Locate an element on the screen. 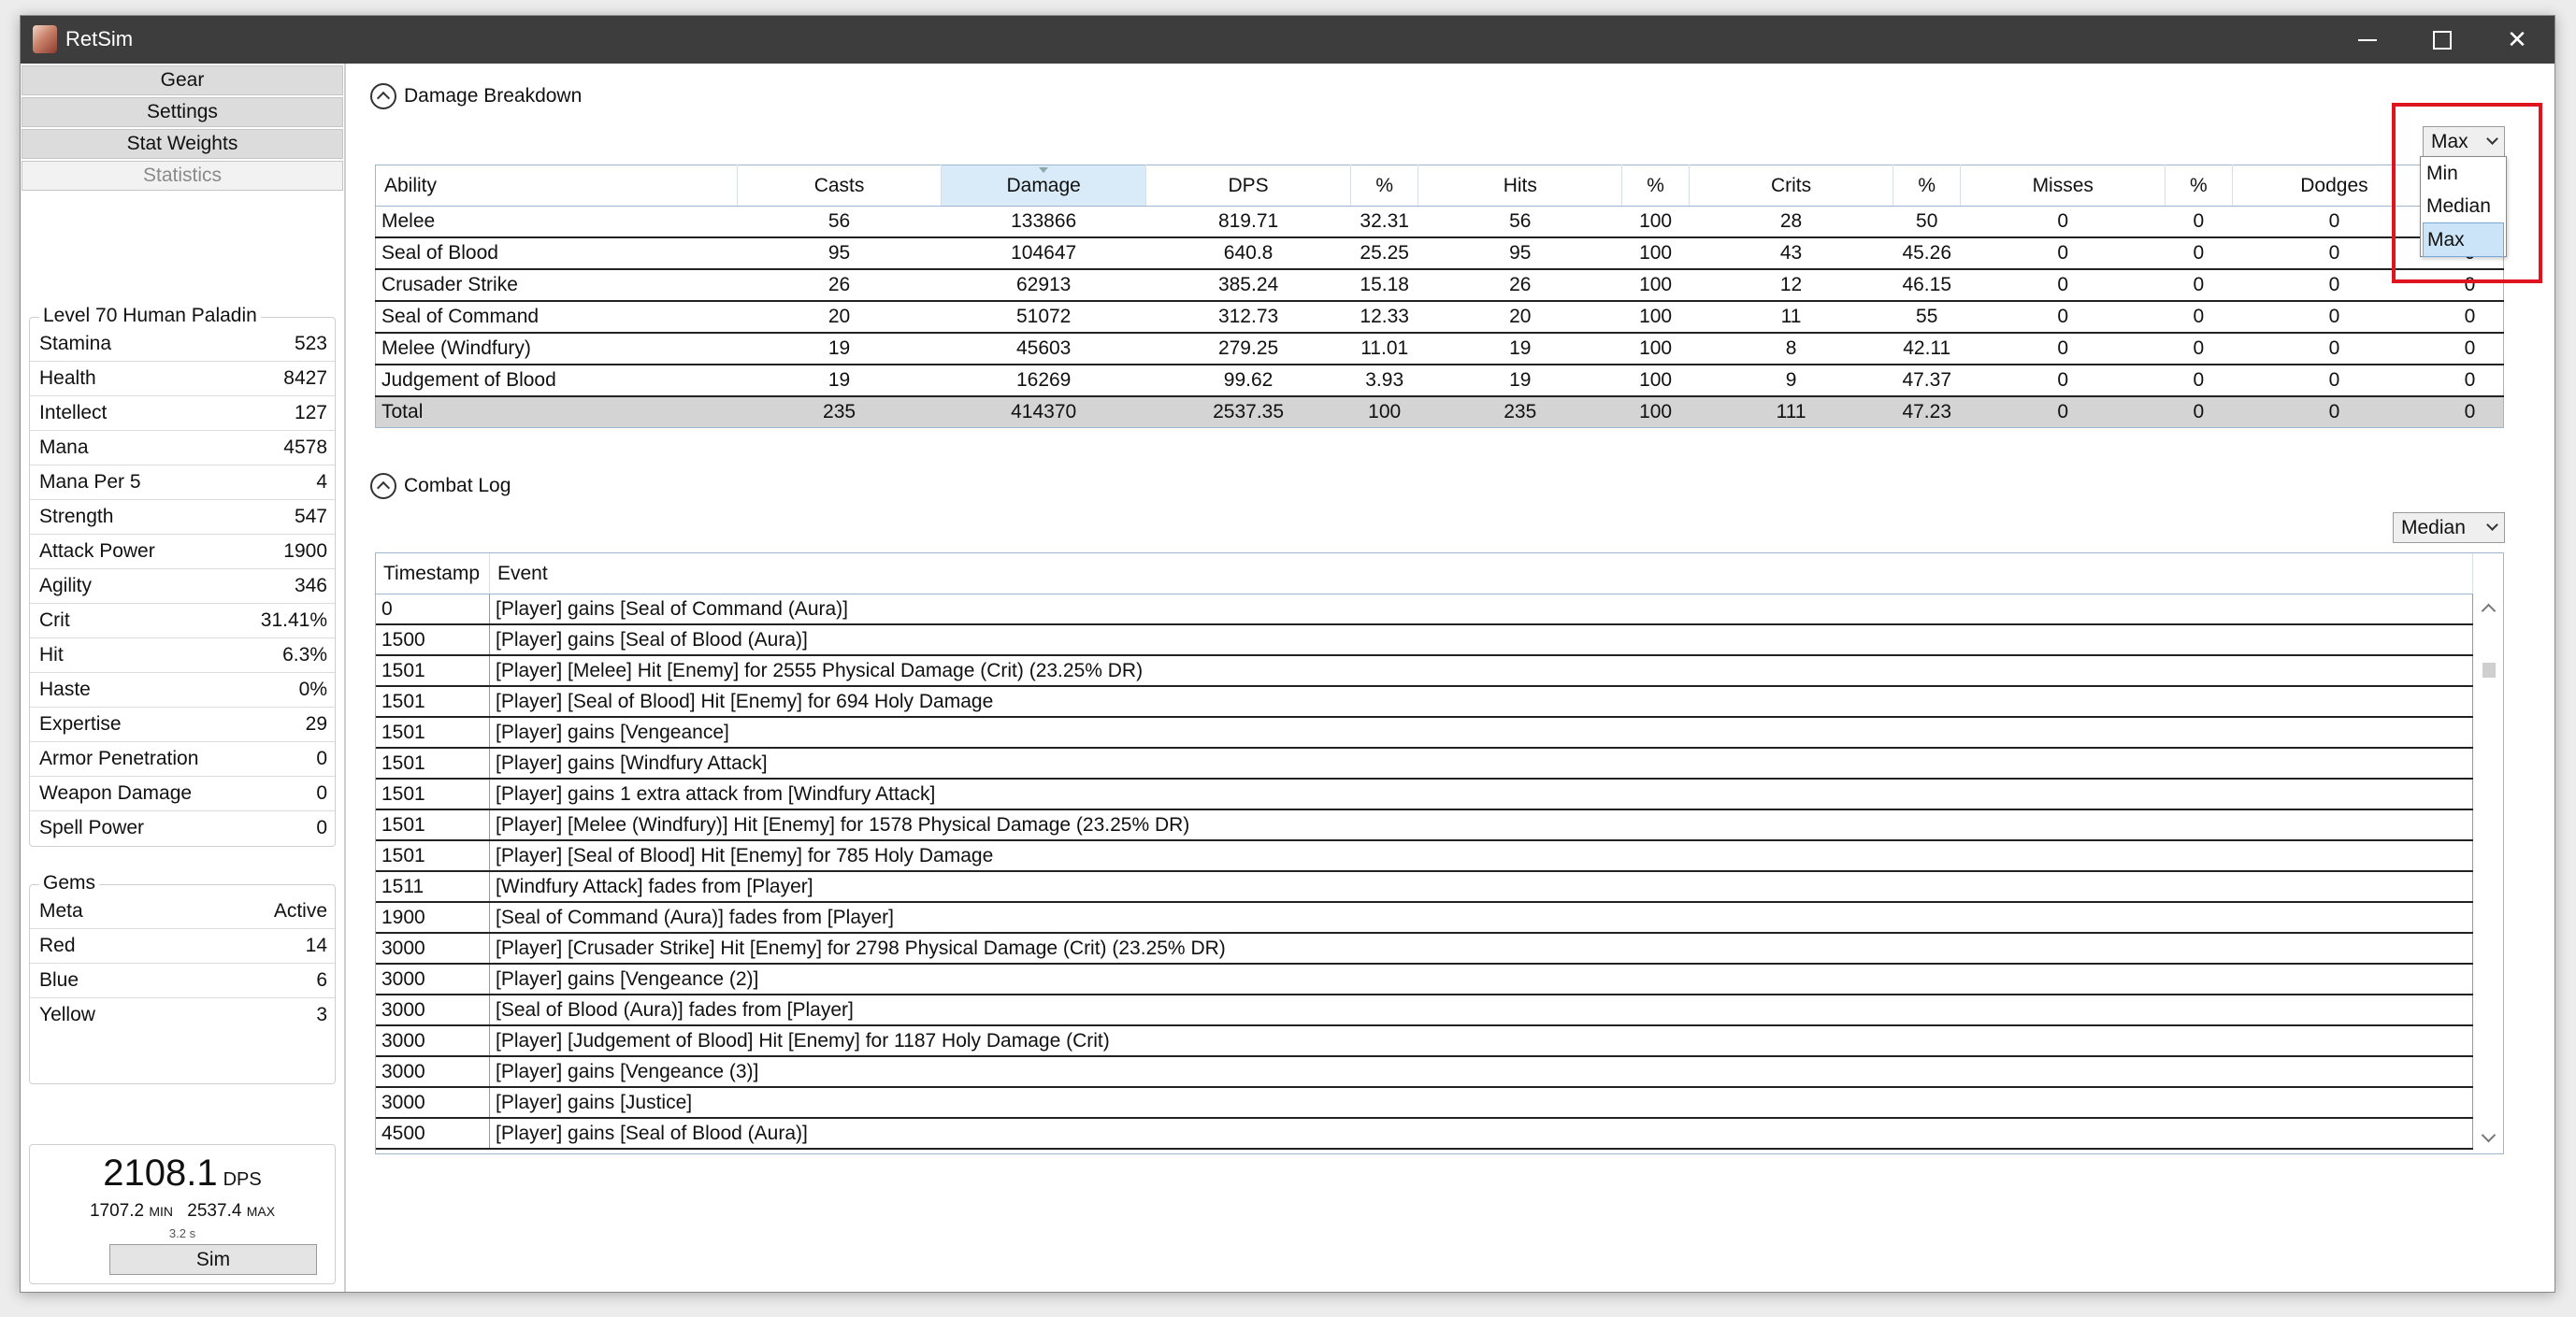  table-cell: 42.11 is located at coordinates (1927, 349).